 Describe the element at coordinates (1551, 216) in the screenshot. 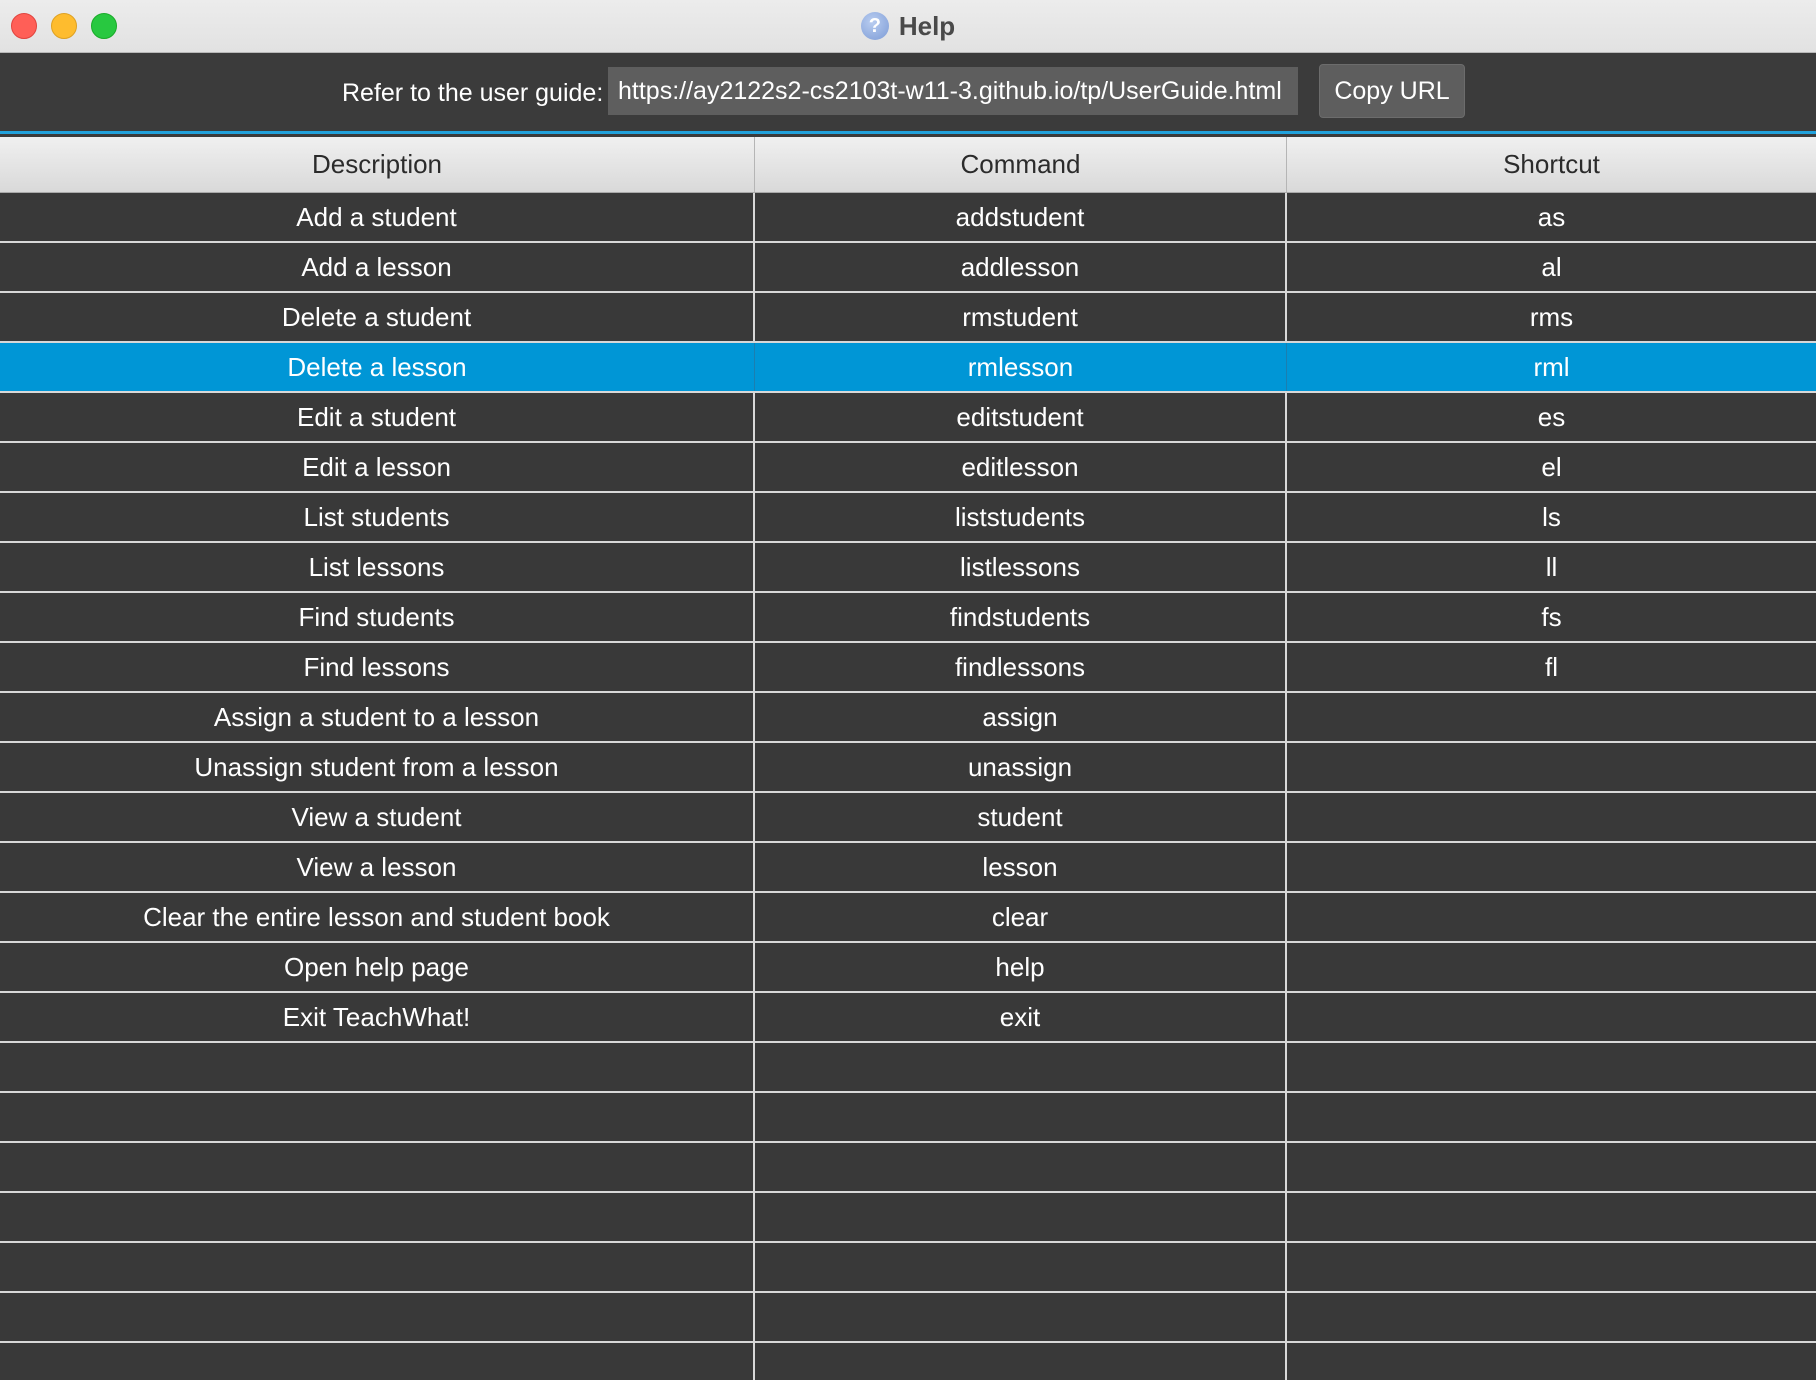

I see `shortcut-cell: as` at that location.